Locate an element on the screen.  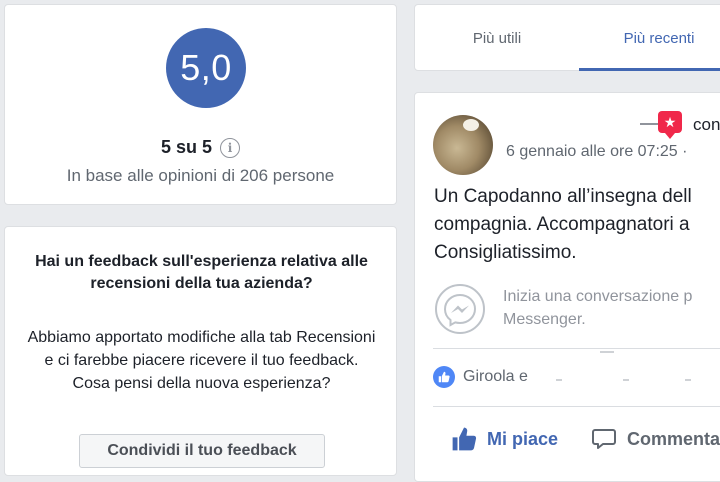
like-reaction-icon is located at coordinates (444, 377).